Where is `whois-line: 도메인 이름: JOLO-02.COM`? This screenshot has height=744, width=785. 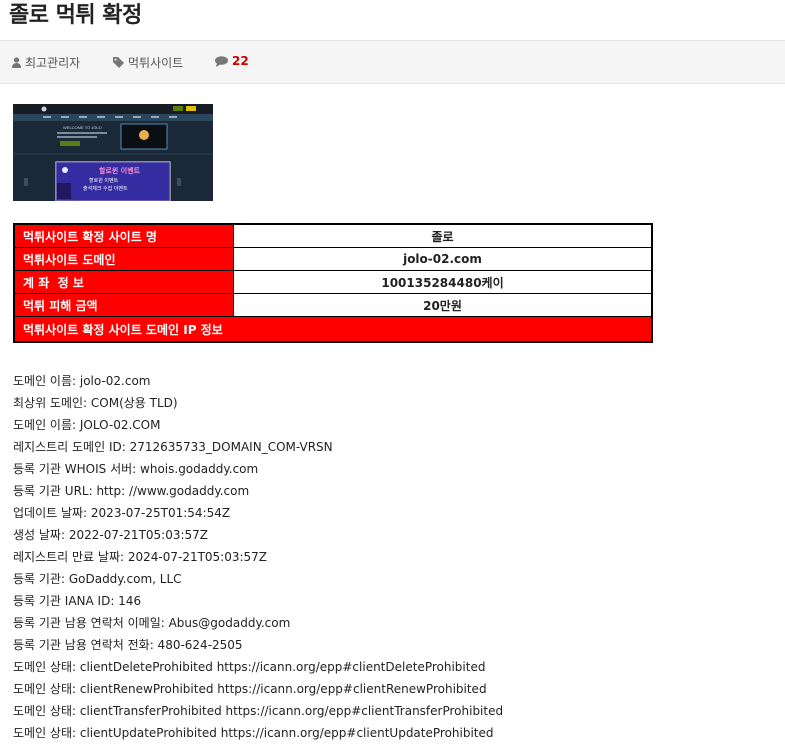
whois-line: 도메인 이름: JOLO-02.COM is located at coordinates (87, 425).